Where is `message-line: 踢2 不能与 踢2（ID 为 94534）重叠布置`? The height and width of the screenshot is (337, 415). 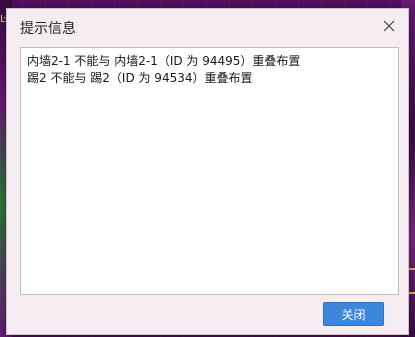 message-line: 踢2 不能与 踢2（ID 为 94534）重叠布置 is located at coordinates (140, 78).